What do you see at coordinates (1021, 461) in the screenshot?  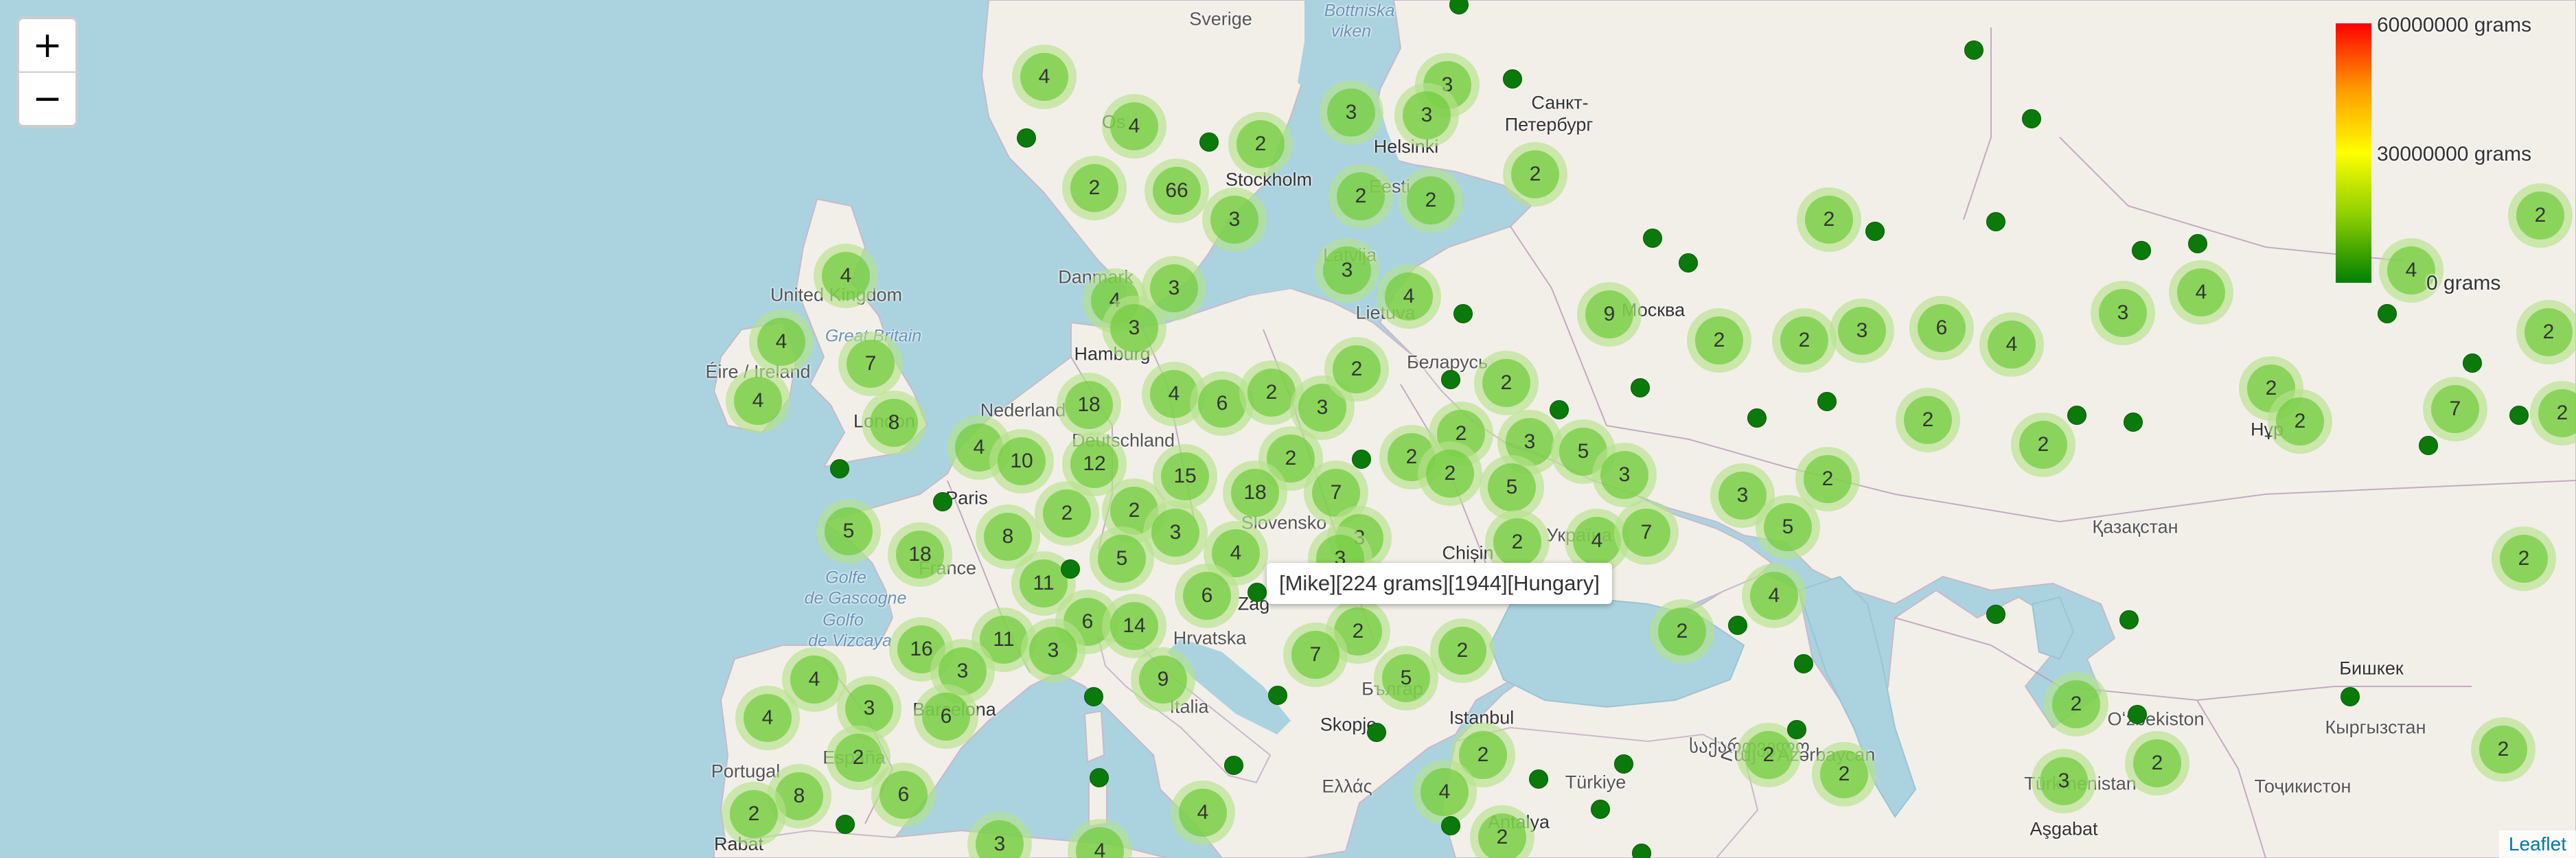 I see `marker-cluster: 10` at bounding box center [1021, 461].